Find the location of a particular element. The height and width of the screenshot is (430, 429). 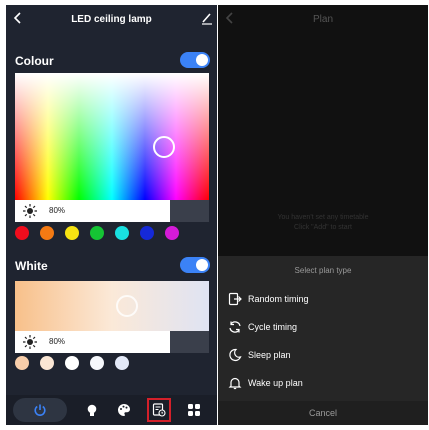

schedule-icon is located at coordinates (159, 410).